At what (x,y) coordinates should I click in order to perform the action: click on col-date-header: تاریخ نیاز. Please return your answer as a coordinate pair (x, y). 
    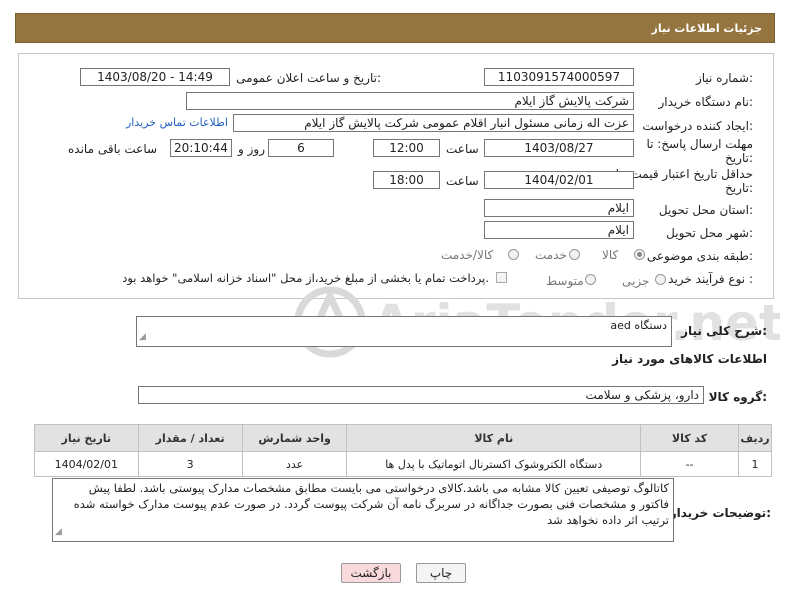
    Looking at the image, I should click on (86, 438).